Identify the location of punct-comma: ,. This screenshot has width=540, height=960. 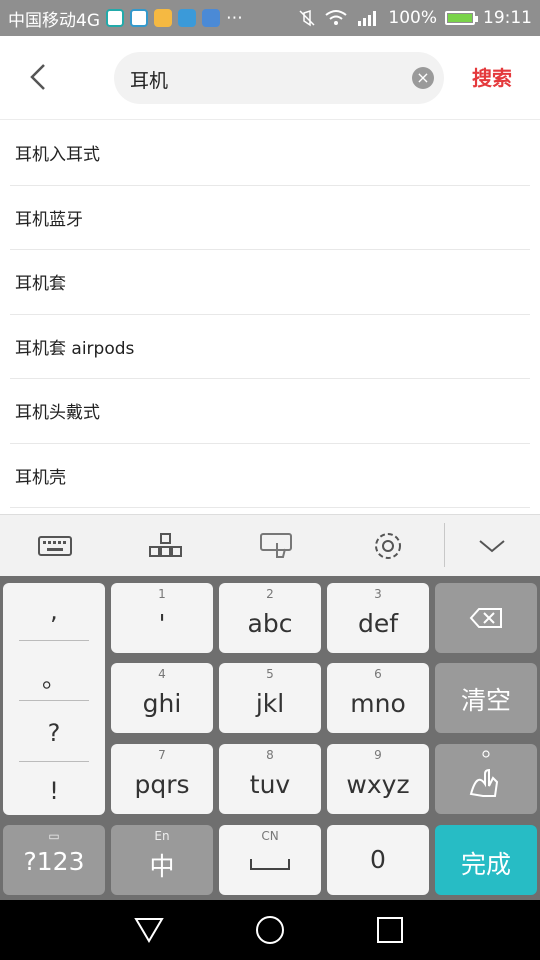
(54, 611).